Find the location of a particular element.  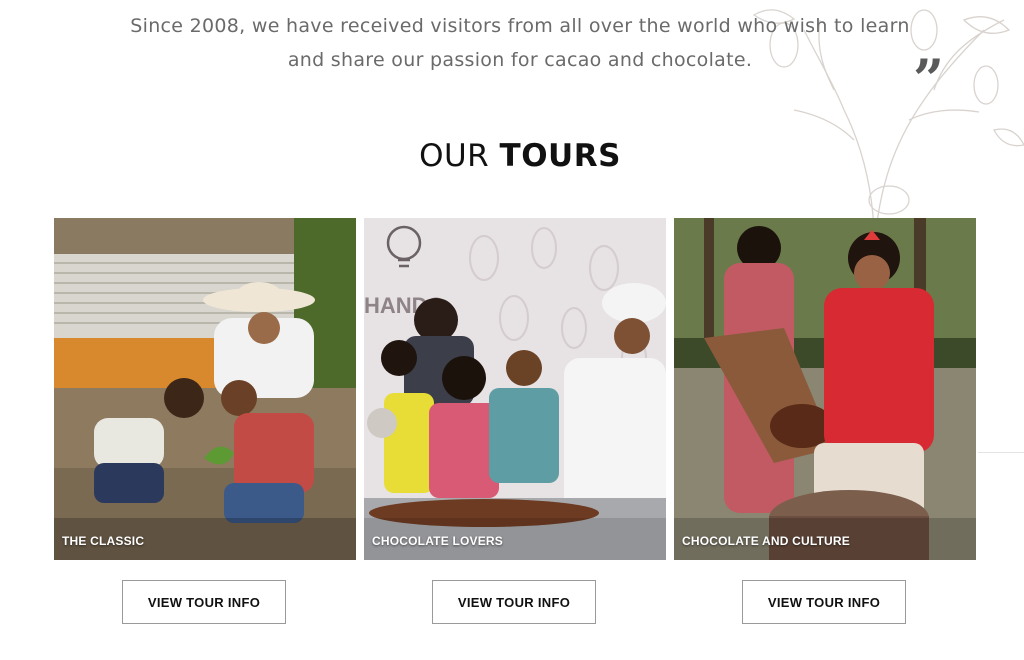

title-light: OUR is located at coordinates (459, 156).